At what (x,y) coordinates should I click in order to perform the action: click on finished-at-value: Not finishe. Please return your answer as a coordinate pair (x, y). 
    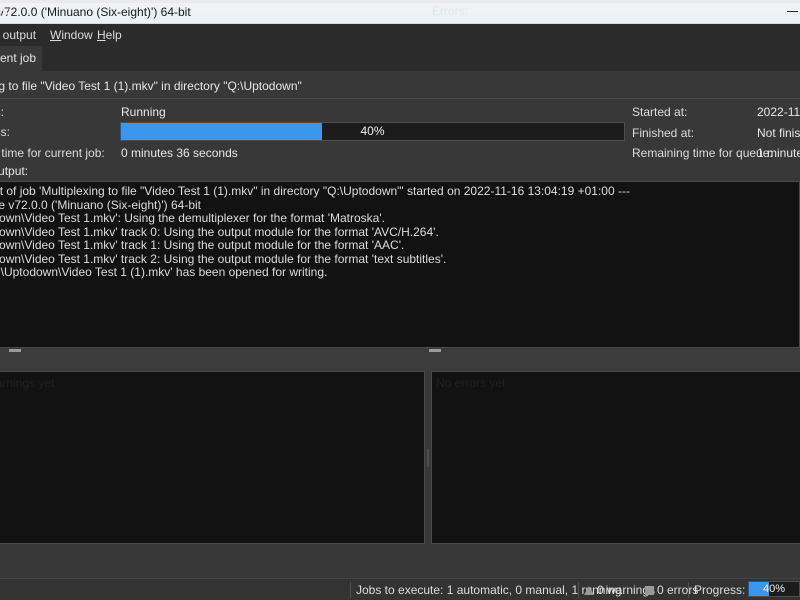
    Looking at the image, I should click on (778, 133).